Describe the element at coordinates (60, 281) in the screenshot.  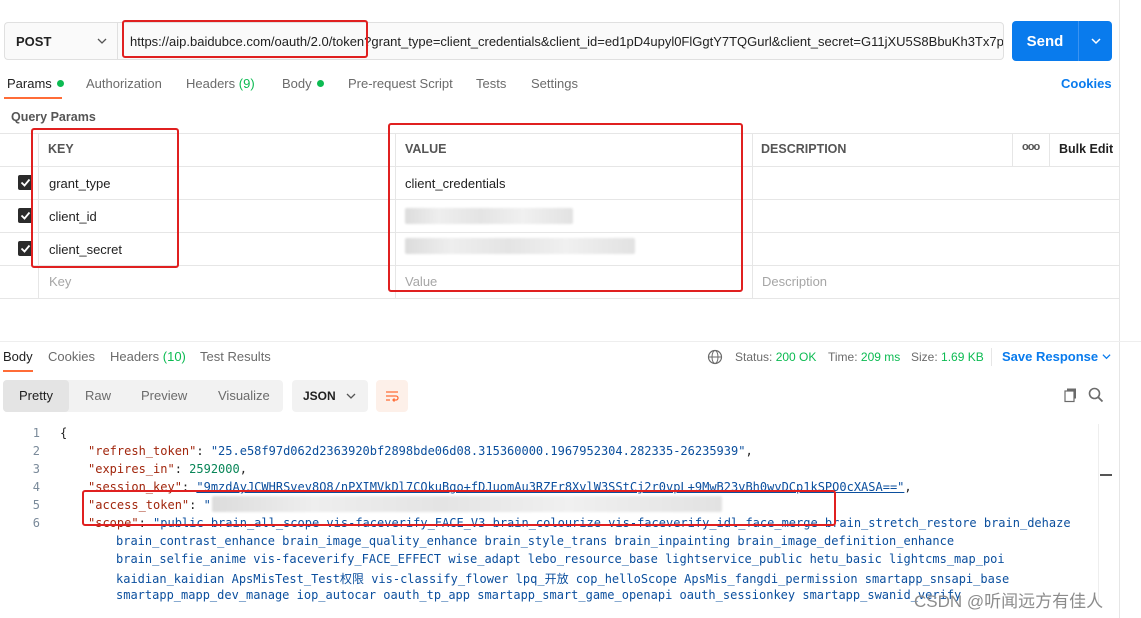
I see `new-key-input: Key` at that location.